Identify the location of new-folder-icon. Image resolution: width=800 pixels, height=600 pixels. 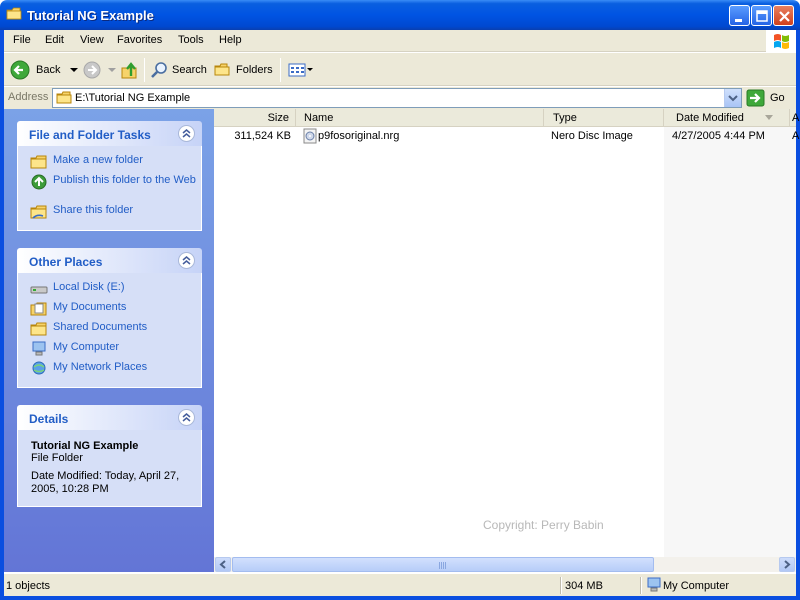
(38, 162).